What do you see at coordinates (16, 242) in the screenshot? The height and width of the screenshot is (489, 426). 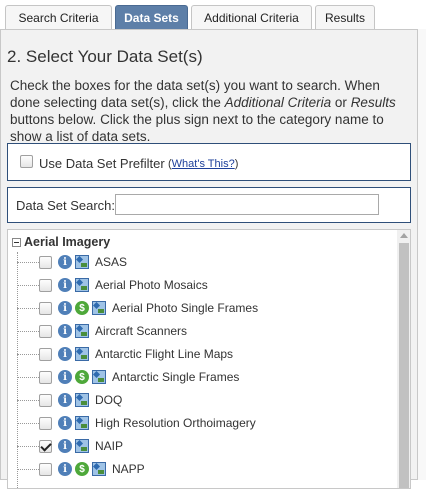 I see `collapse-icon` at bounding box center [16, 242].